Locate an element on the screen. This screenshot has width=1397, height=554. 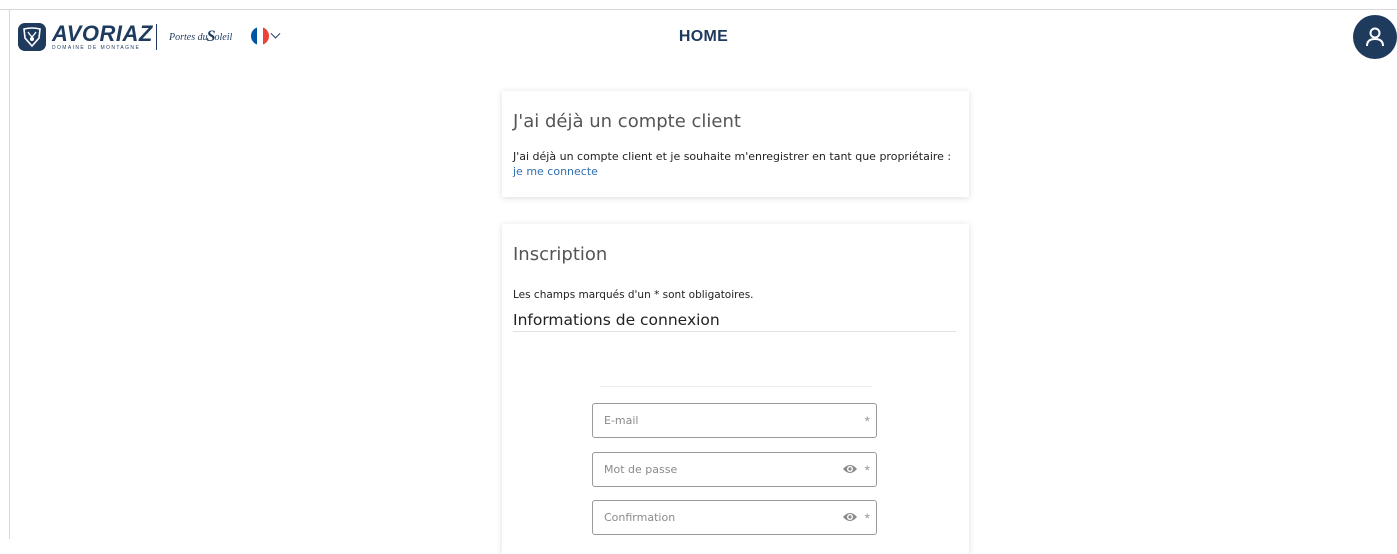
email-input is located at coordinates (713, 420).